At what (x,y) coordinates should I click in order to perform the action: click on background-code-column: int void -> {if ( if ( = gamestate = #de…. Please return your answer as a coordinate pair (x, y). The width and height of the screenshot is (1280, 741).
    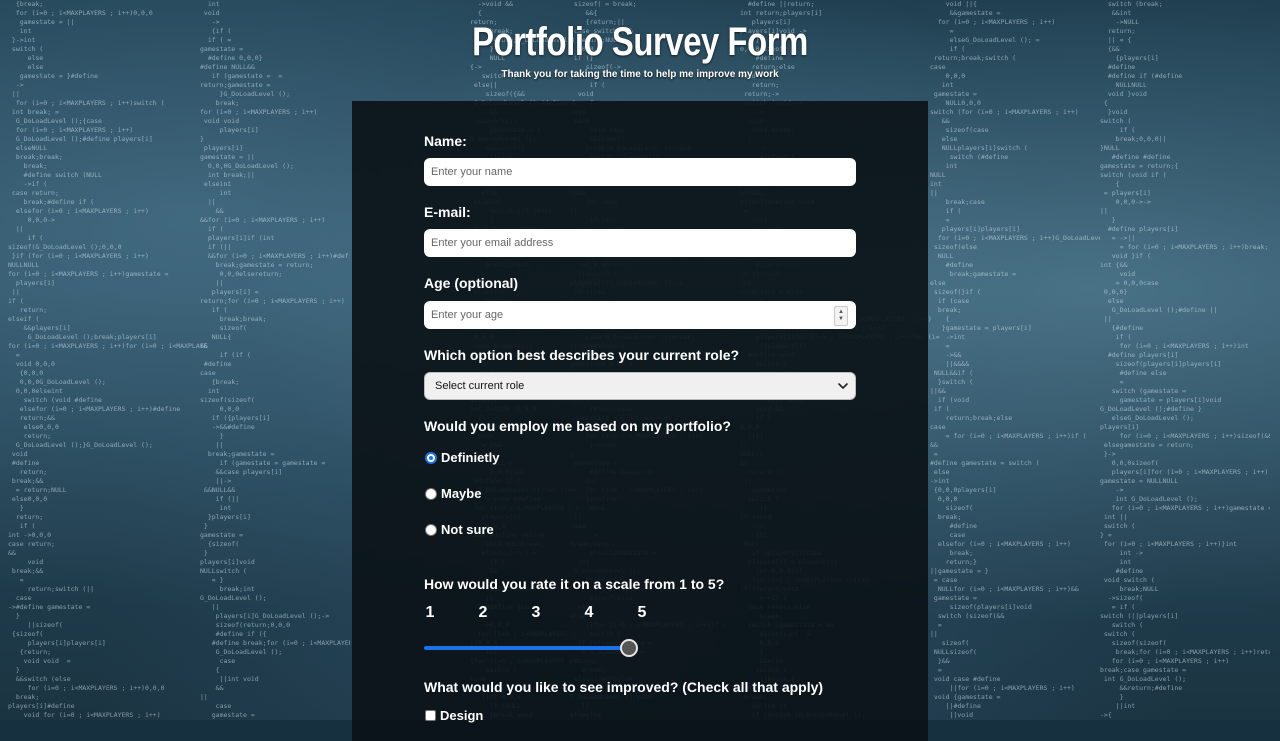
    Looking at the image, I should click on (275, 359).